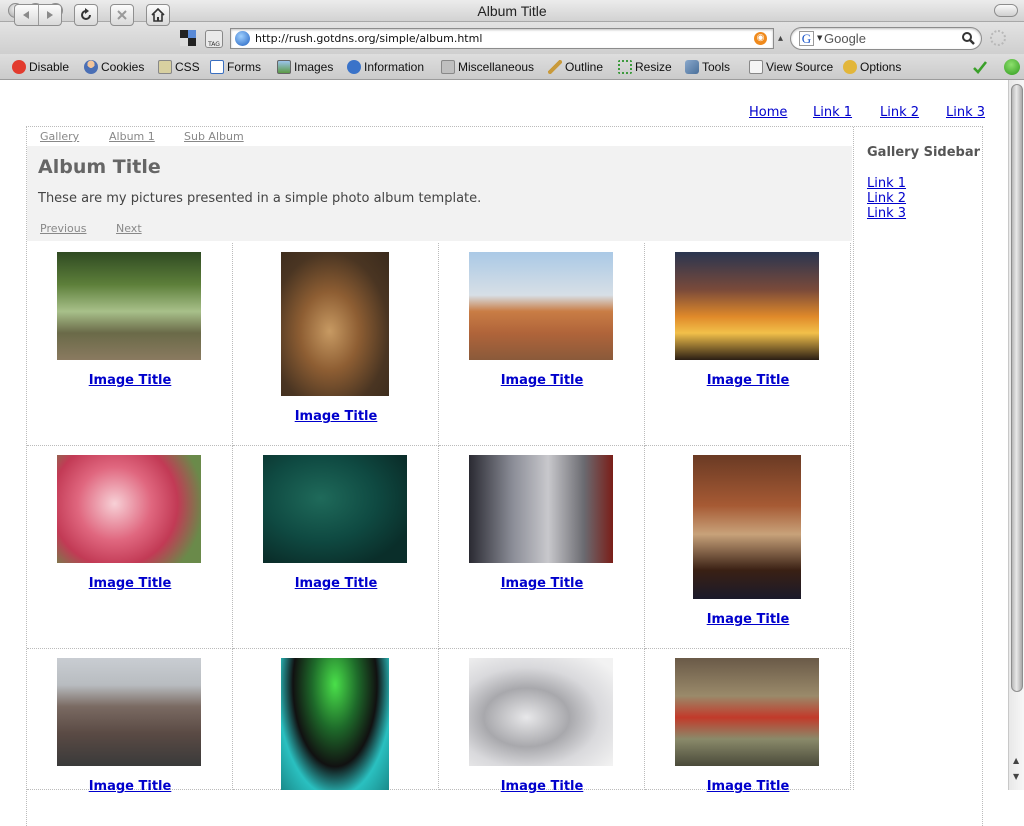 The image size is (1024, 826). Describe the element at coordinates (1016, 776) in the screenshot. I see `scroll-down-icon: ▼` at that location.